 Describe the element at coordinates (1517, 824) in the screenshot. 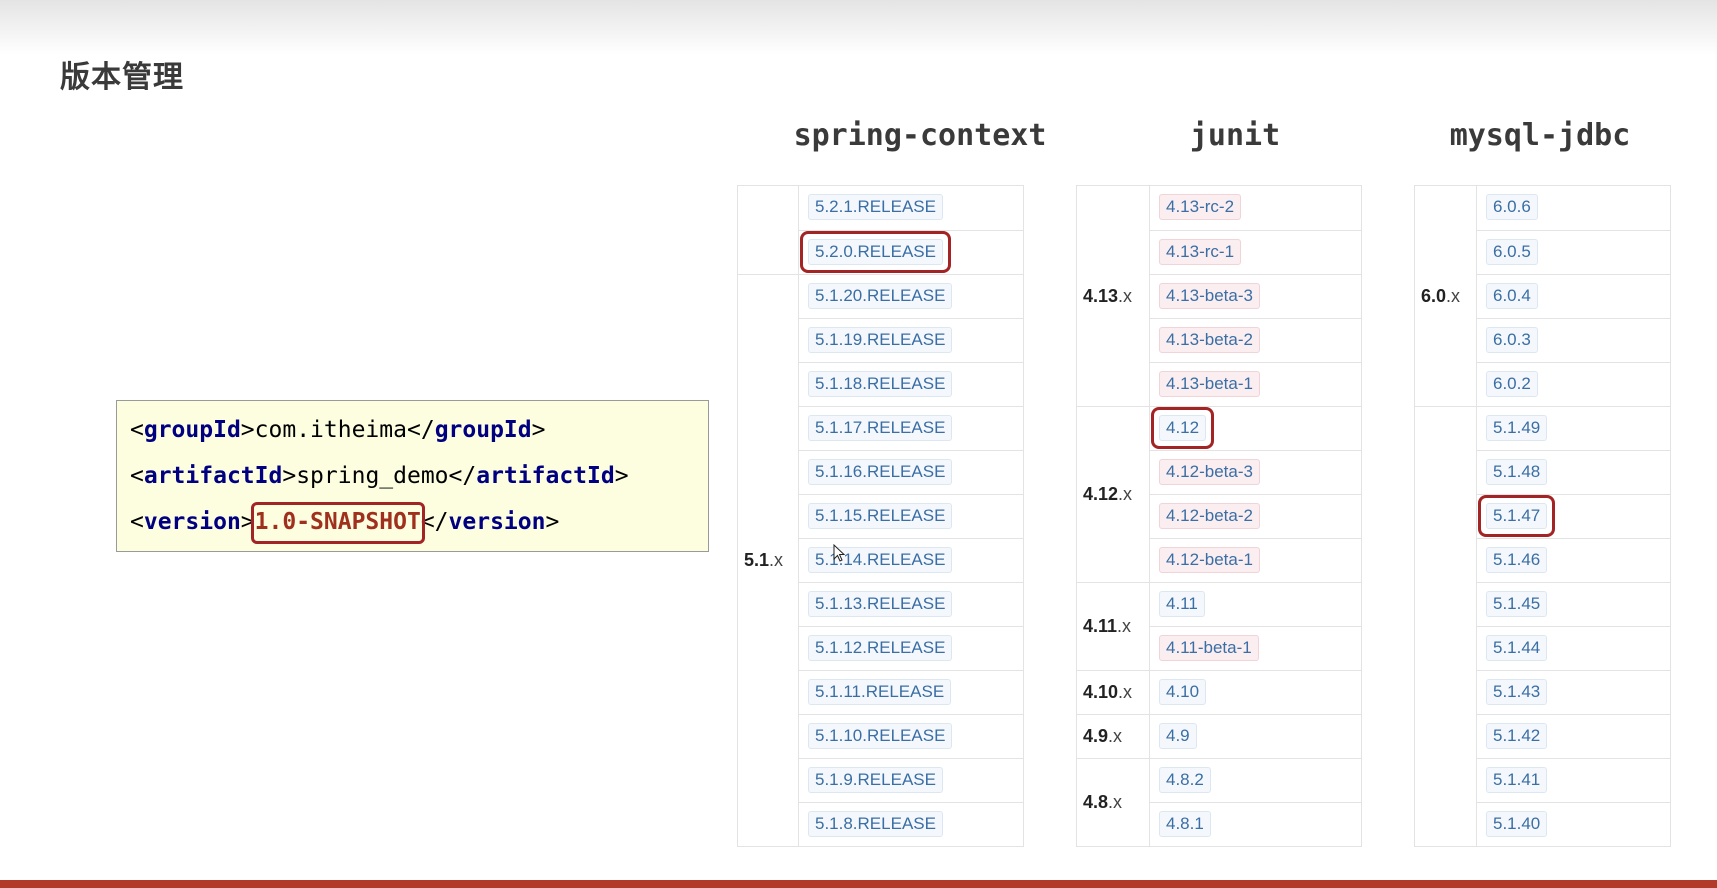

I see `version-link: 5.1.40` at that location.